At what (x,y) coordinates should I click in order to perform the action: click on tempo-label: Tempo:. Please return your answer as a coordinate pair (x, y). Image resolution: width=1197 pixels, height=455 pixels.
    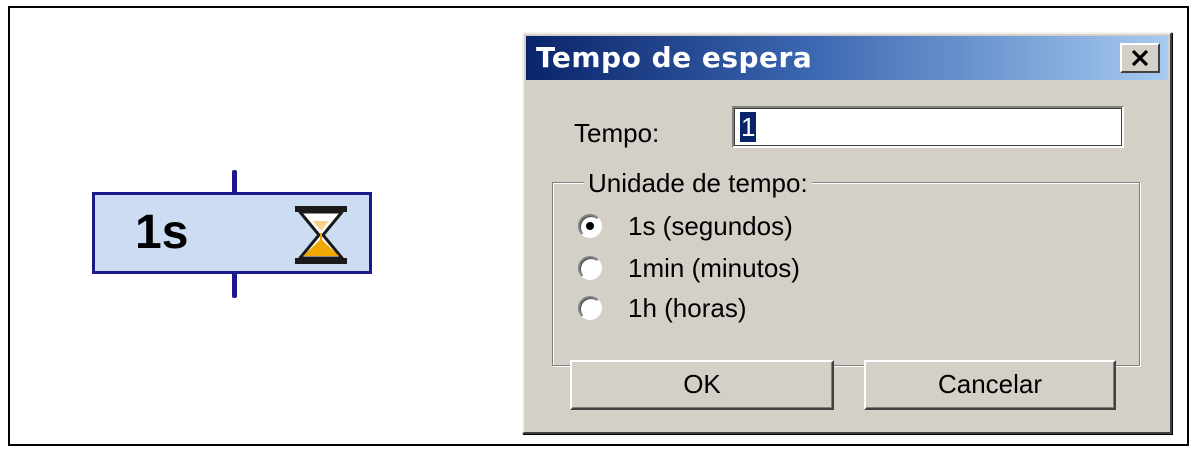
    Looking at the image, I should click on (617, 133).